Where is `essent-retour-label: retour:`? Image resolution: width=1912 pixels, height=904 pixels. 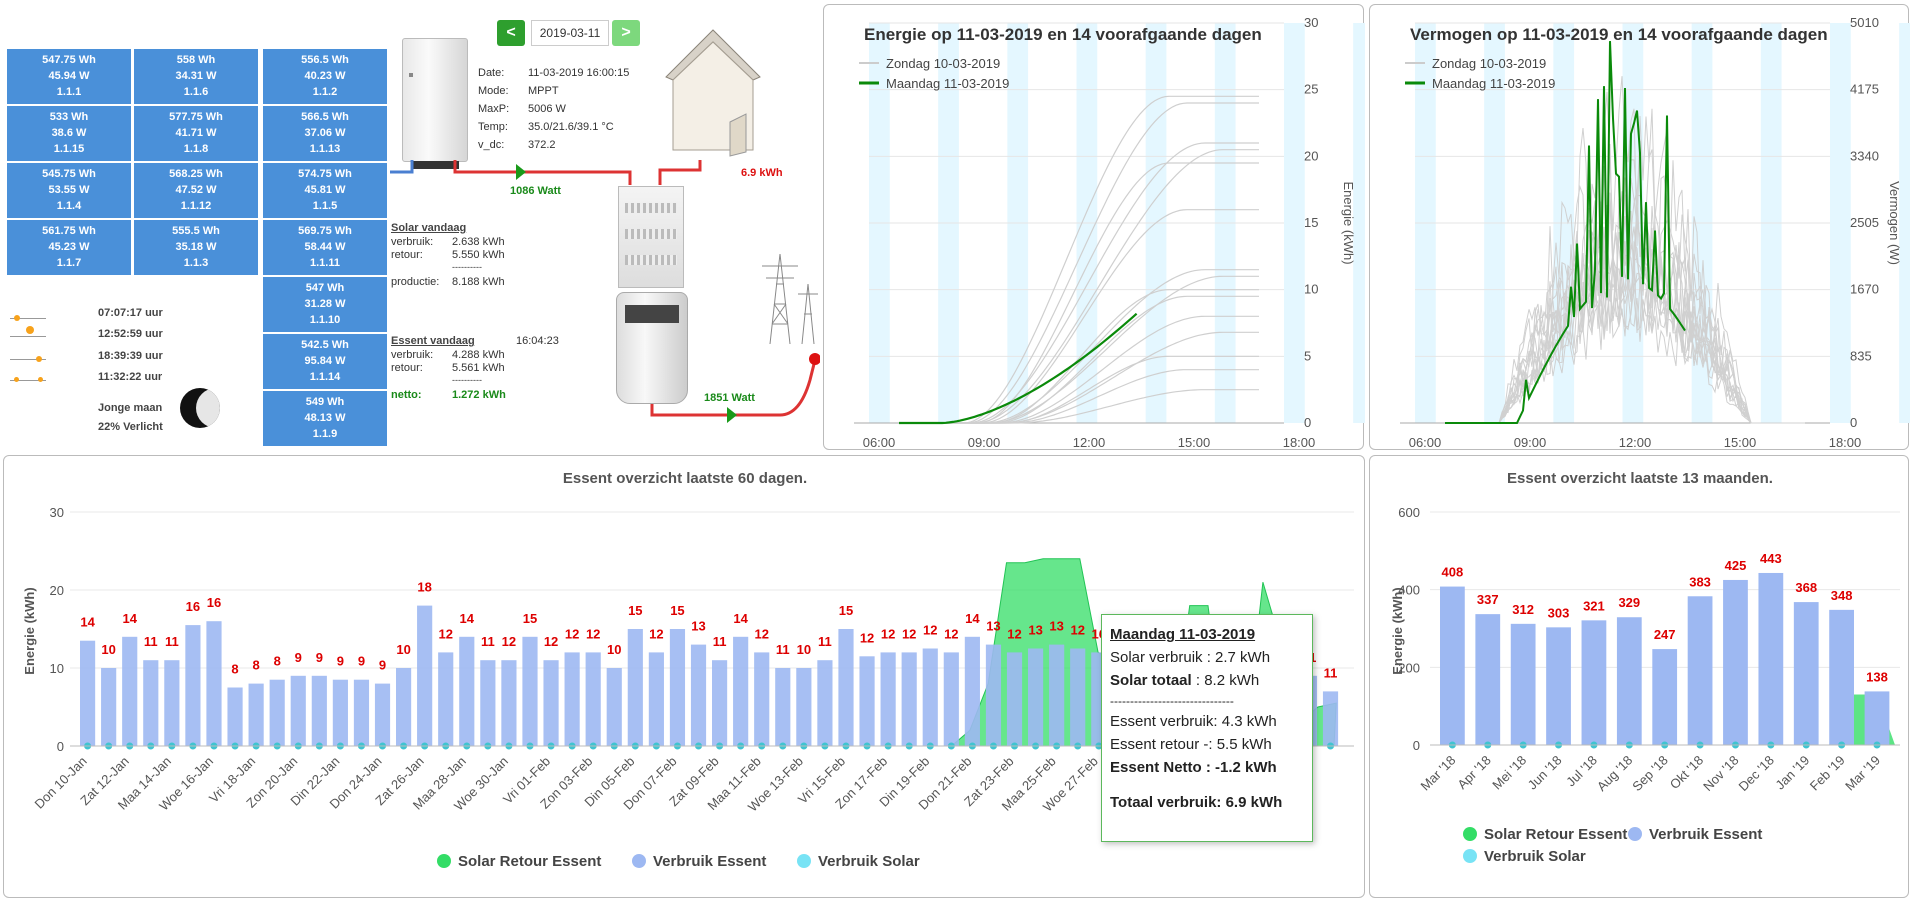
essent-retour-label: retour: is located at coordinates (407, 368).